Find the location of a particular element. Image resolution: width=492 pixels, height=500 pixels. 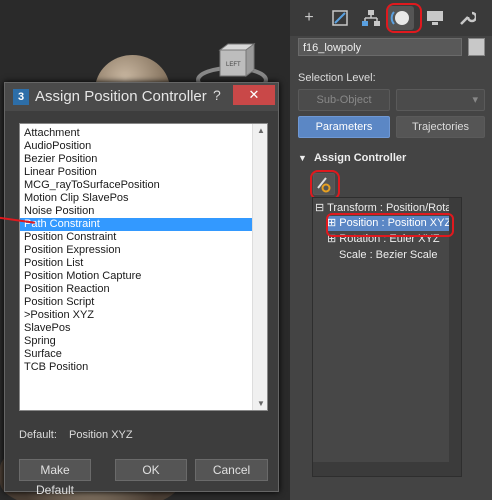

annotation-circle-position-row is located at coordinates (390, 225).